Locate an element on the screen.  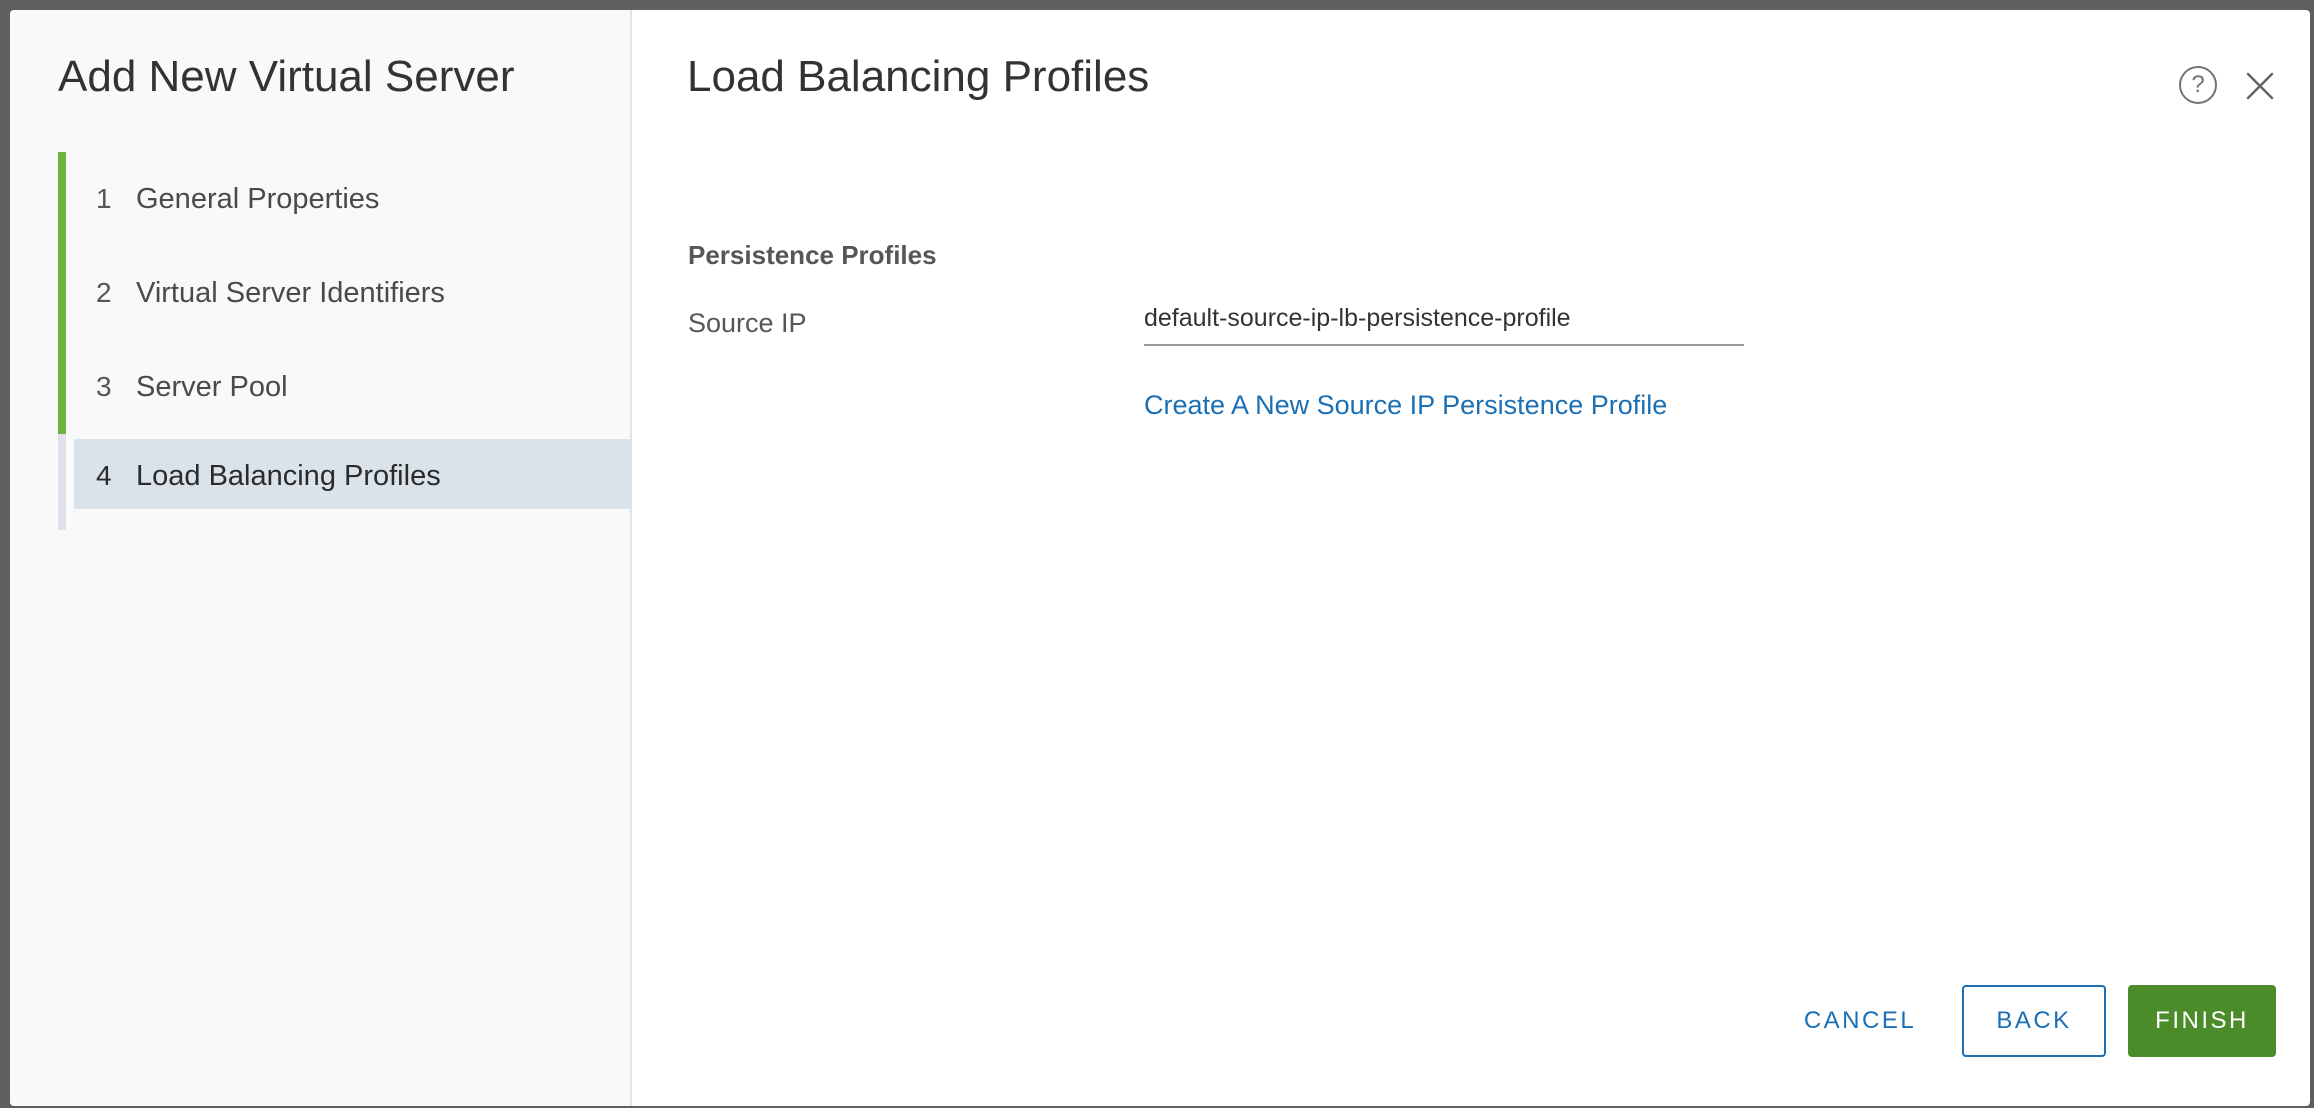
source-ip-profile-field is located at coordinates (1444, 323).